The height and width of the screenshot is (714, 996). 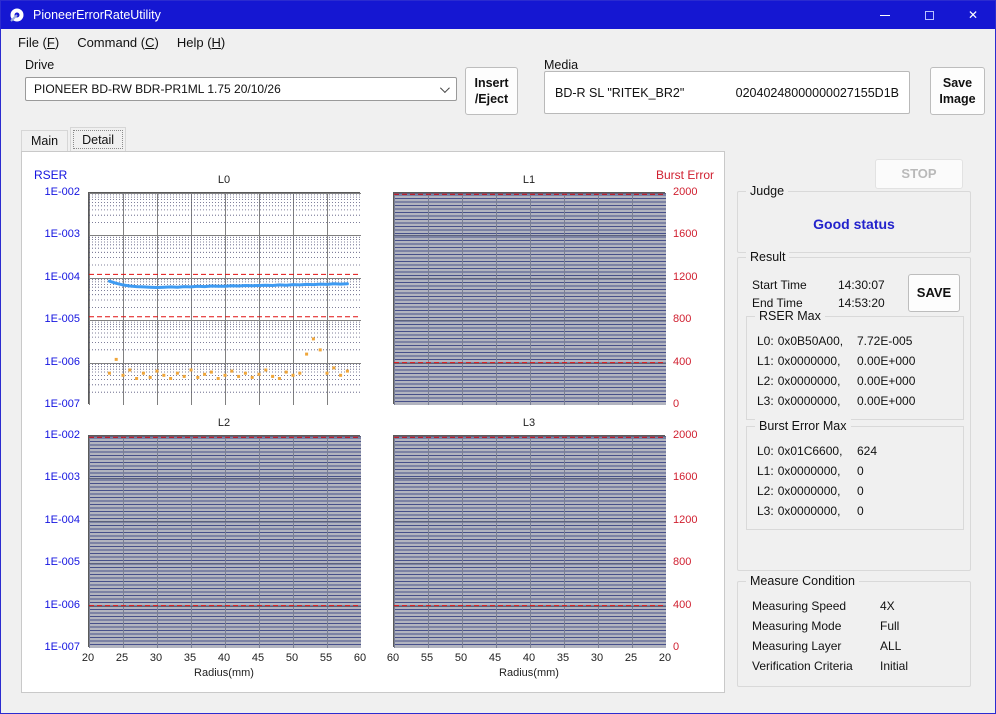 I want to click on drive-select: PIONEER BD-RW BDR-PR1ML 1.75 20/10/26, so click(x=241, y=89).